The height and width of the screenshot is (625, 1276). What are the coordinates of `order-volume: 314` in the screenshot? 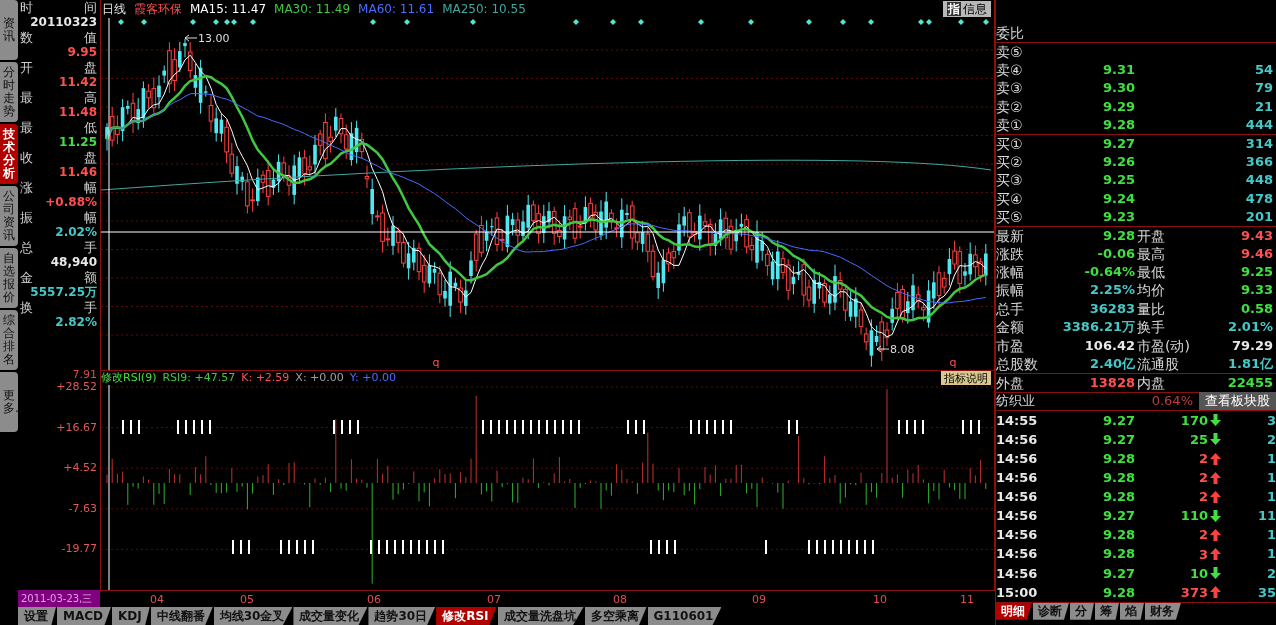 It's located at (1259, 144).